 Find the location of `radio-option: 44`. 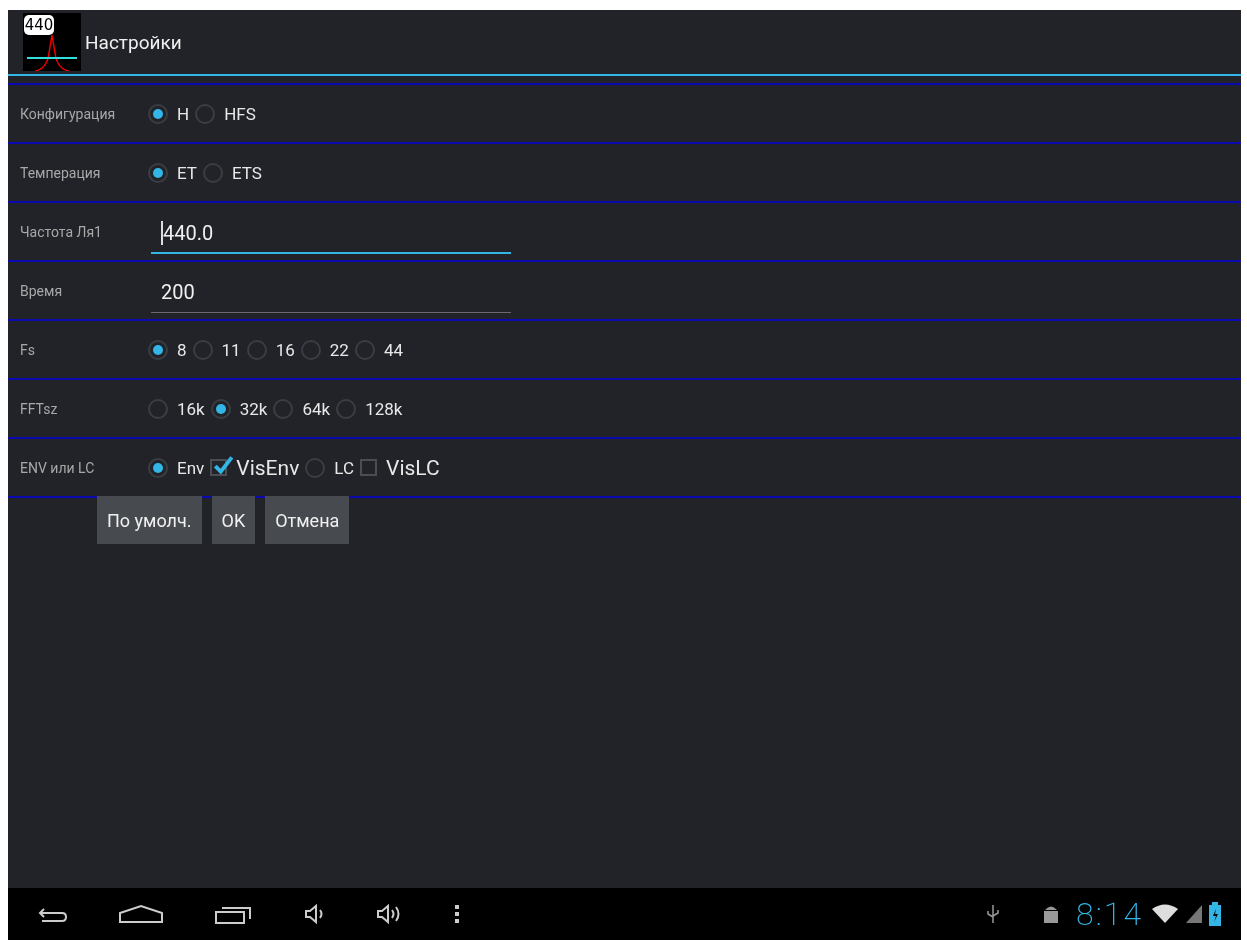

radio-option: 44 is located at coordinates (378, 349).